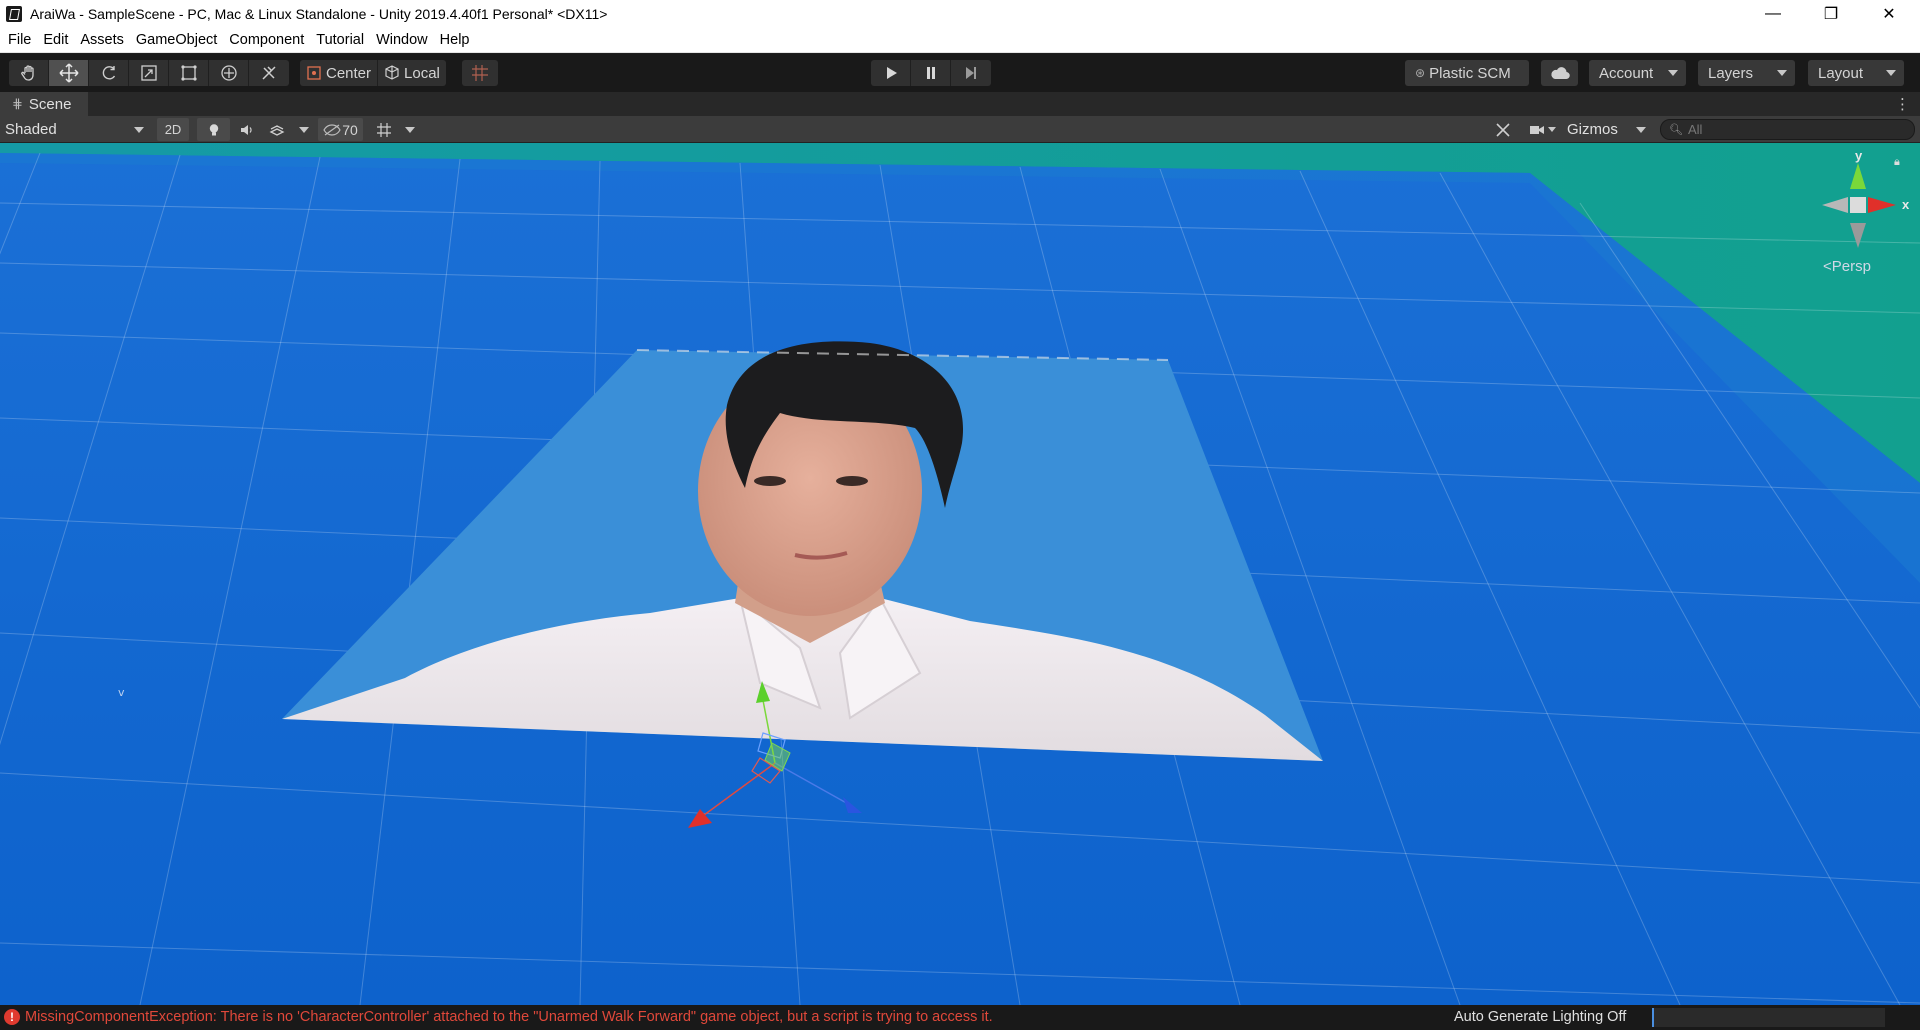 Image resolution: width=1920 pixels, height=1030 pixels. What do you see at coordinates (1902, 104) in the screenshot?
I see `kebab-menu-icon: ⋮` at bounding box center [1902, 104].